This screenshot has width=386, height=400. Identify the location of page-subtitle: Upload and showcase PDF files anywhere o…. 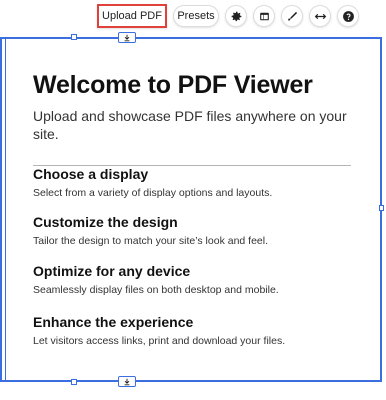
(190, 125).